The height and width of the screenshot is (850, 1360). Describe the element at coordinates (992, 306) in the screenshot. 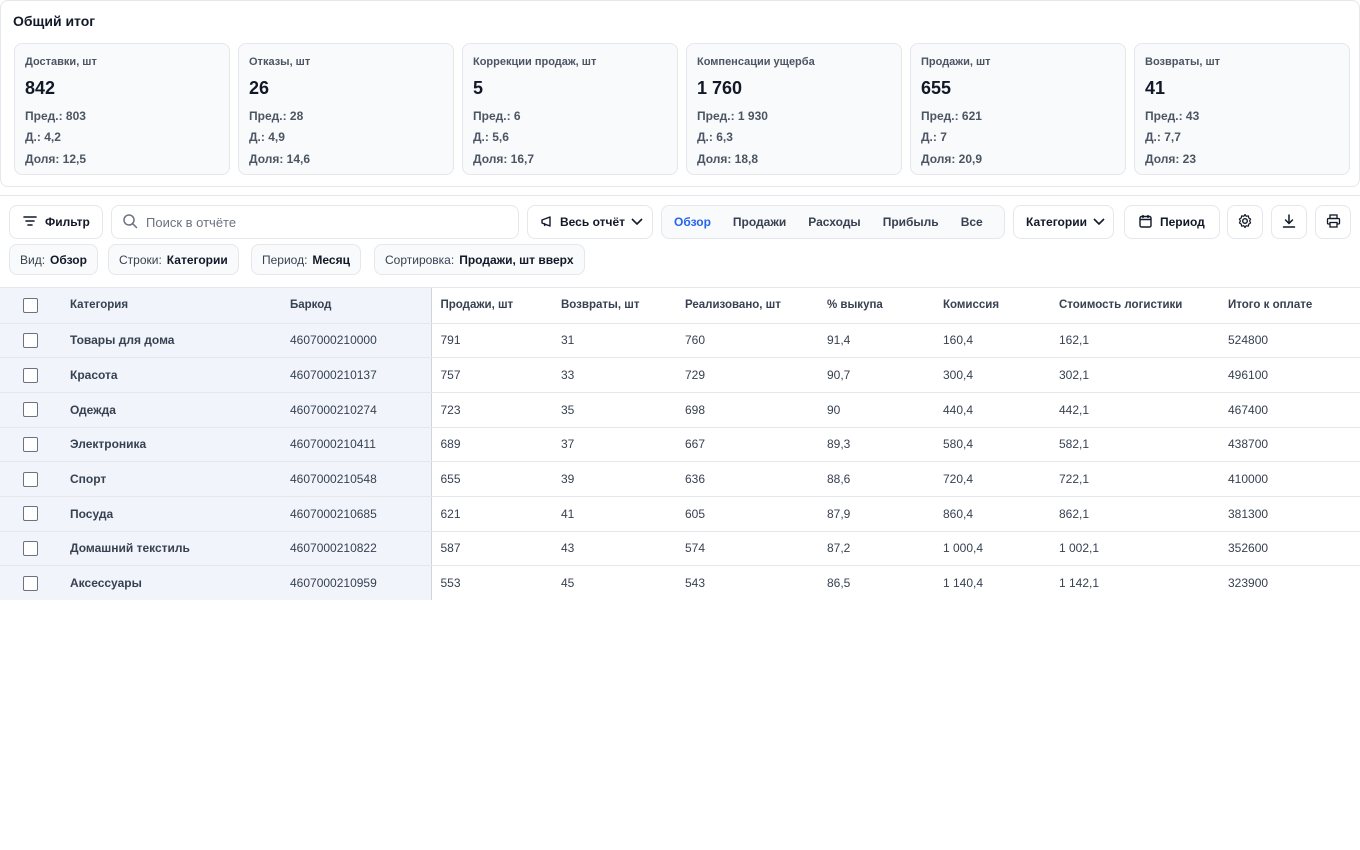

I see `column-header-commission: Комиссия` at that location.